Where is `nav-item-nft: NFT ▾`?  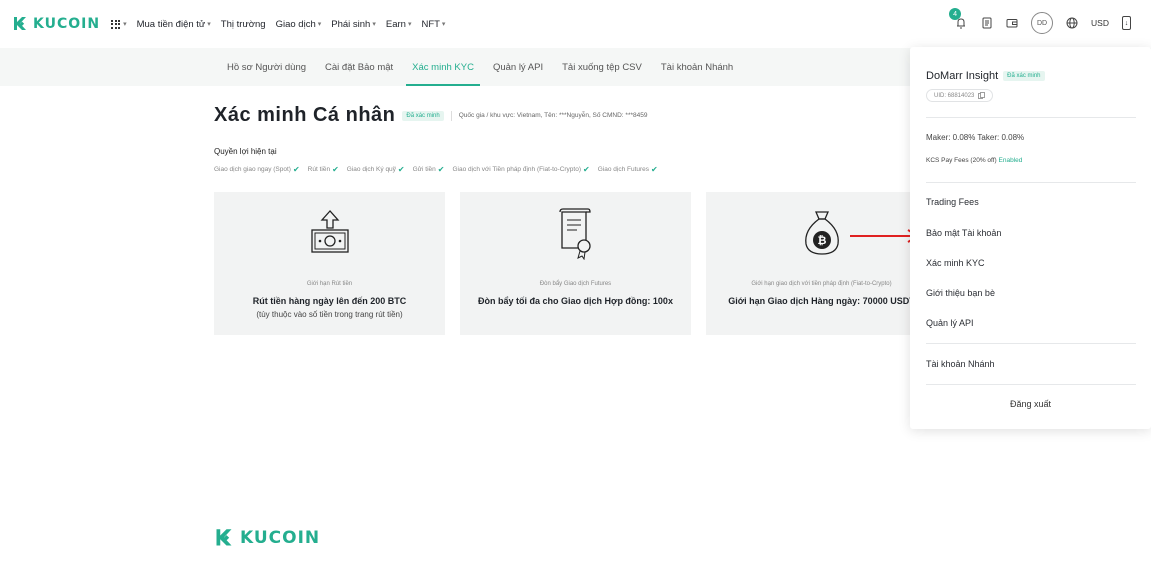
nav-item-nft: NFT ▾ is located at coordinates (433, 24).